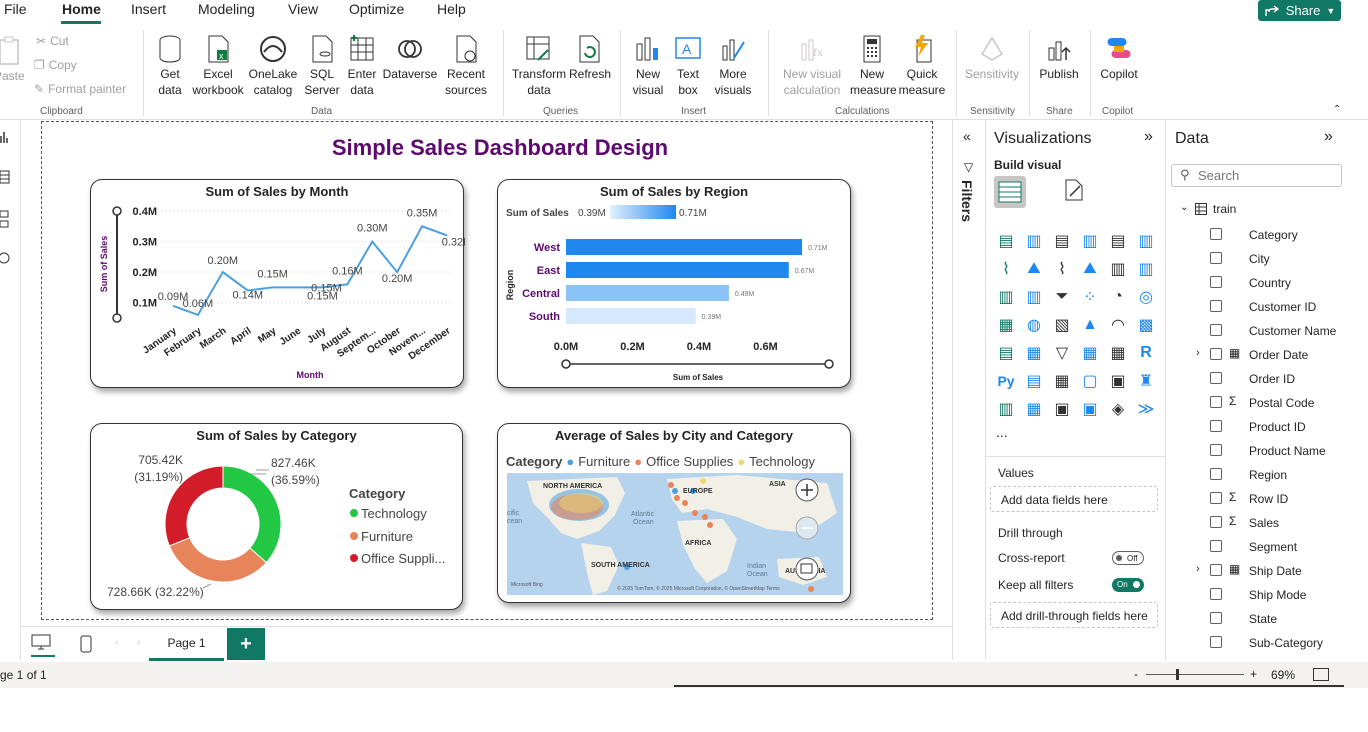 The width and height of the screenshot is (1368, 732). I want to click on field-item: Category, so click(1273, 235).